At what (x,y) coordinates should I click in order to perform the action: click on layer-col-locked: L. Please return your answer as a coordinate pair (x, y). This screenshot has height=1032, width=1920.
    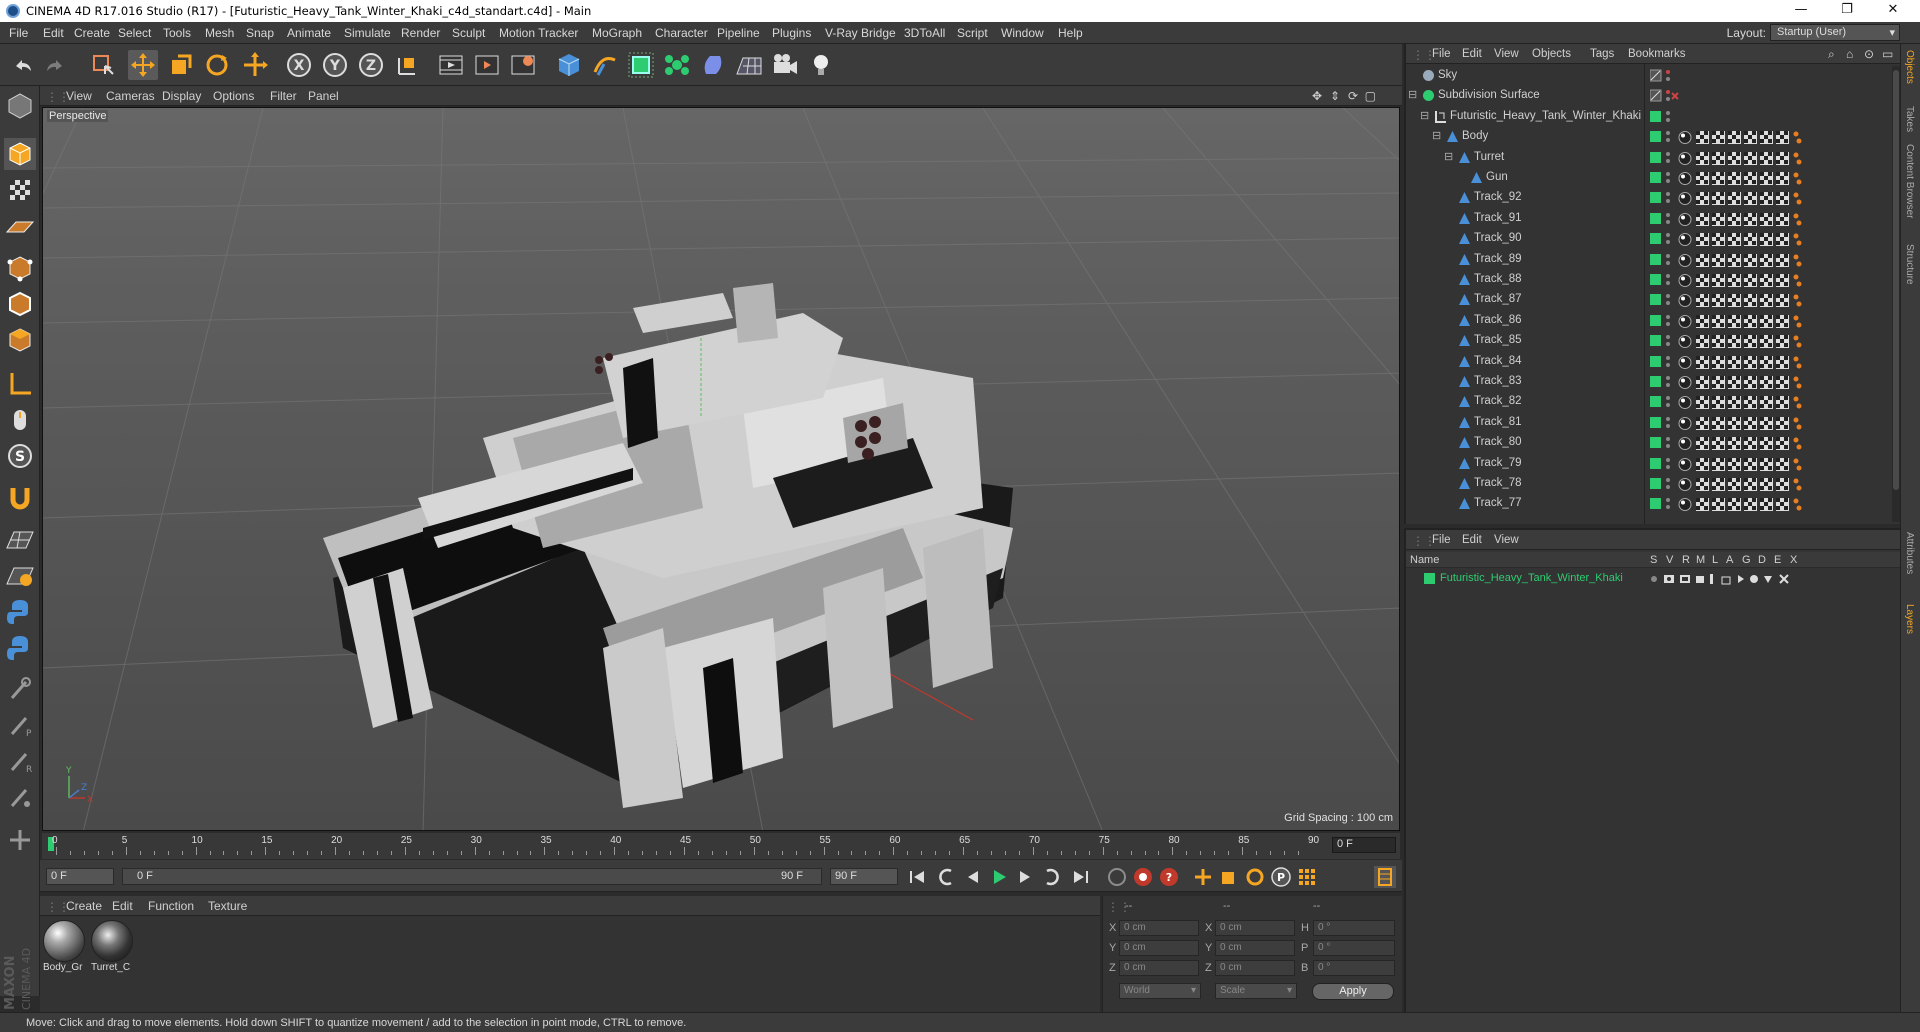
    Looking at the image, I should click on (1715, 560).